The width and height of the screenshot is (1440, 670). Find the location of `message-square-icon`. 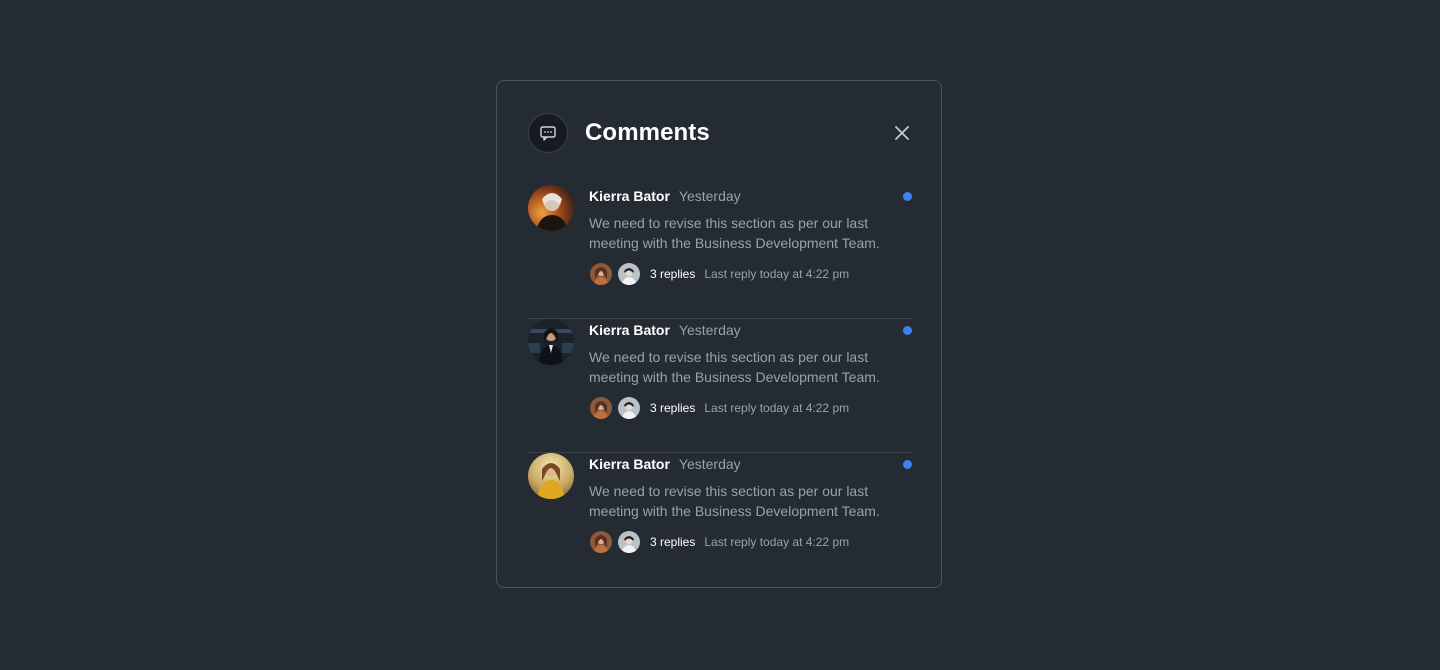

message-square-icon is located at coordinates (548, 133).